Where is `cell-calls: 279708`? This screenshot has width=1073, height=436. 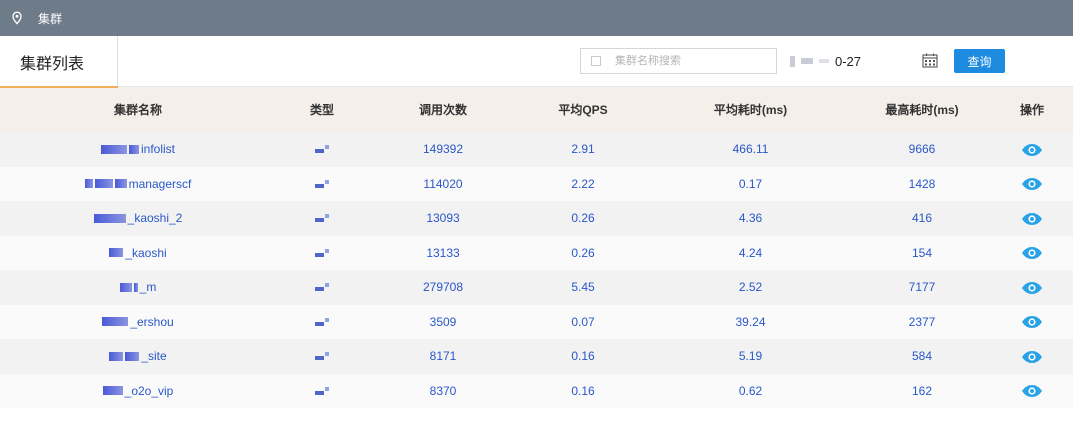 cell-calls: 279708 is located at coordinates (443, 287).